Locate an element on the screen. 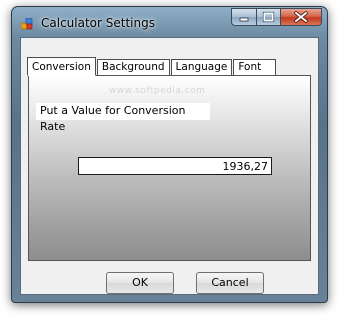  tab-background: Background is located at coordinates (133, 67).